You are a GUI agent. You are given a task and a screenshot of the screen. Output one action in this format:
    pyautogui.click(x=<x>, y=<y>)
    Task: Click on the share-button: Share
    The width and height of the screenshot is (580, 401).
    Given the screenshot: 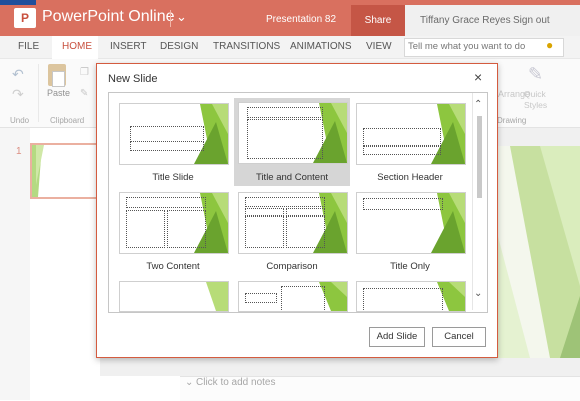 What is the action you would take?
    pyautogui.click(x=378, y=20)
    